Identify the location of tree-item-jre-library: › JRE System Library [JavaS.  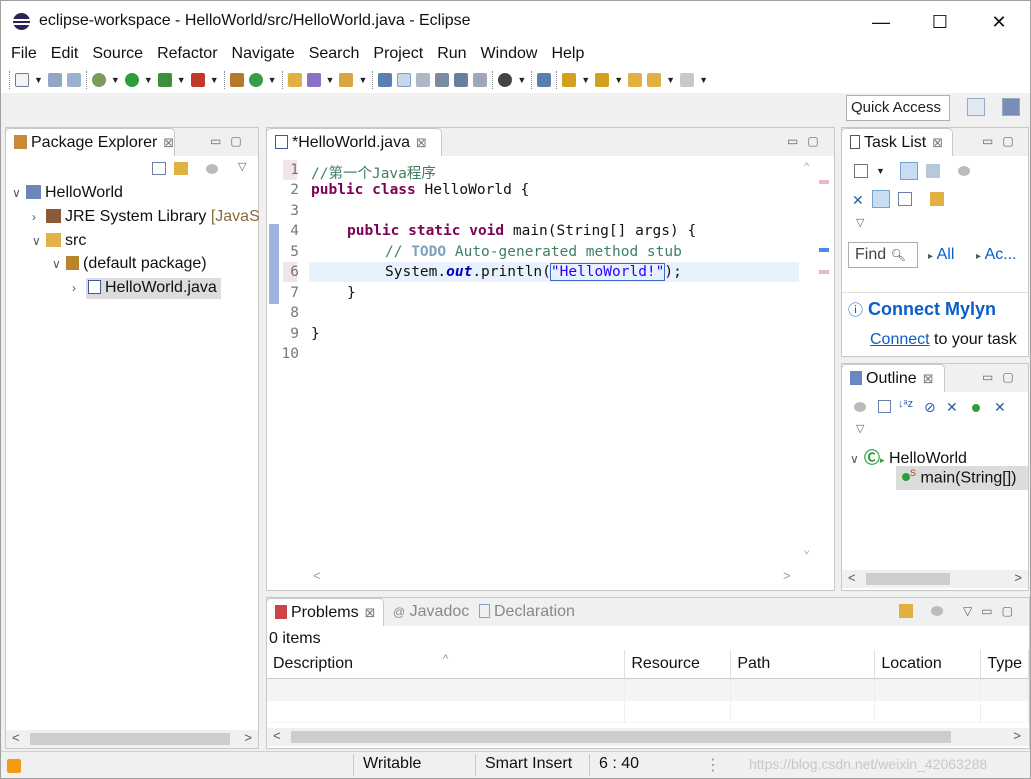
(146, 217).